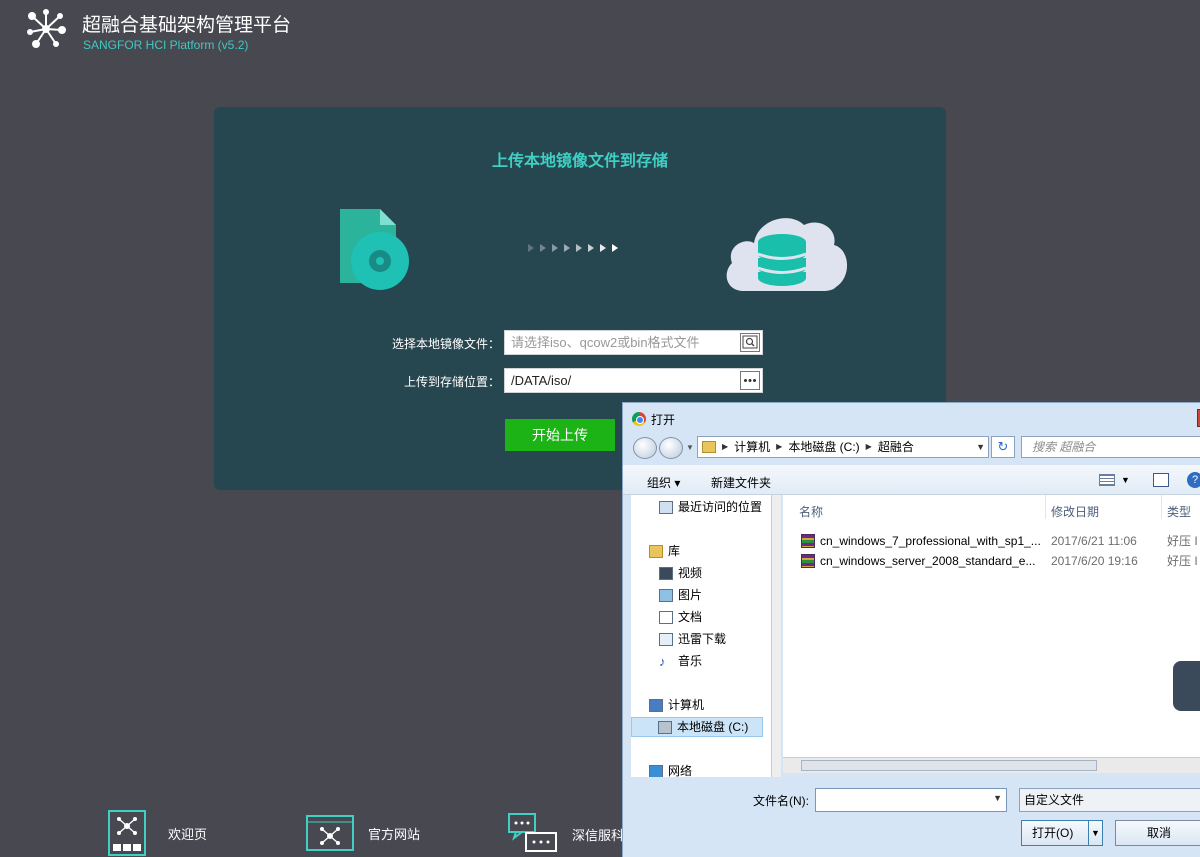 The height and width of the screenshot is (857, 1200). What do you see at coordinates (664, 551) in the screenshot?
I see `nav-item-library: 库` at bounding box center [664, 551].